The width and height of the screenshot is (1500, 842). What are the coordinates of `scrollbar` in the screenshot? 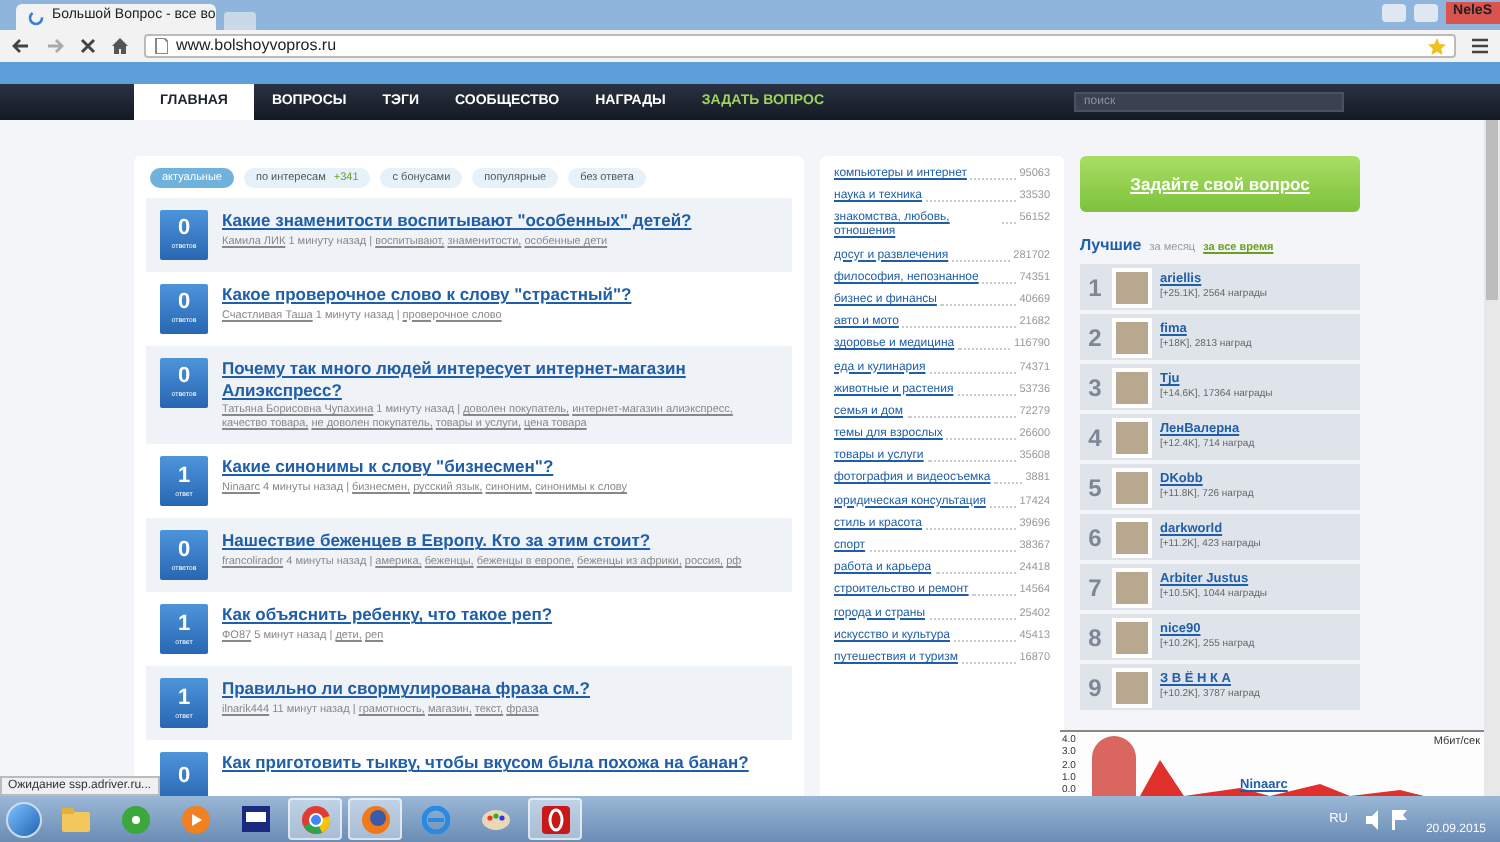 It's located at (1492, 458).